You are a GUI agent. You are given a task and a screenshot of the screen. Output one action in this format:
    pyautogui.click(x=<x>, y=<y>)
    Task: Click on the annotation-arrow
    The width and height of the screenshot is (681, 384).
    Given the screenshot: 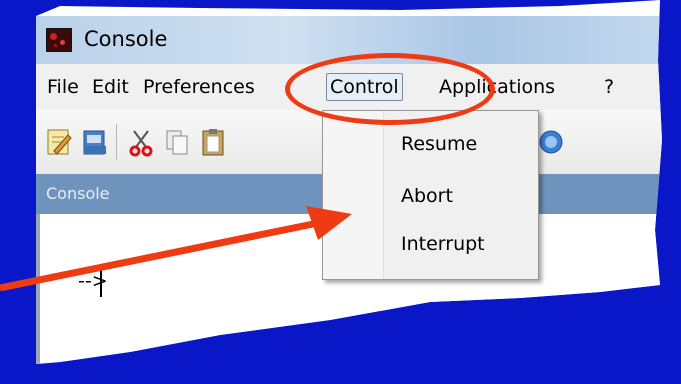 What is the action you would take?
    pyautogui.click(x=176, y=249)
    